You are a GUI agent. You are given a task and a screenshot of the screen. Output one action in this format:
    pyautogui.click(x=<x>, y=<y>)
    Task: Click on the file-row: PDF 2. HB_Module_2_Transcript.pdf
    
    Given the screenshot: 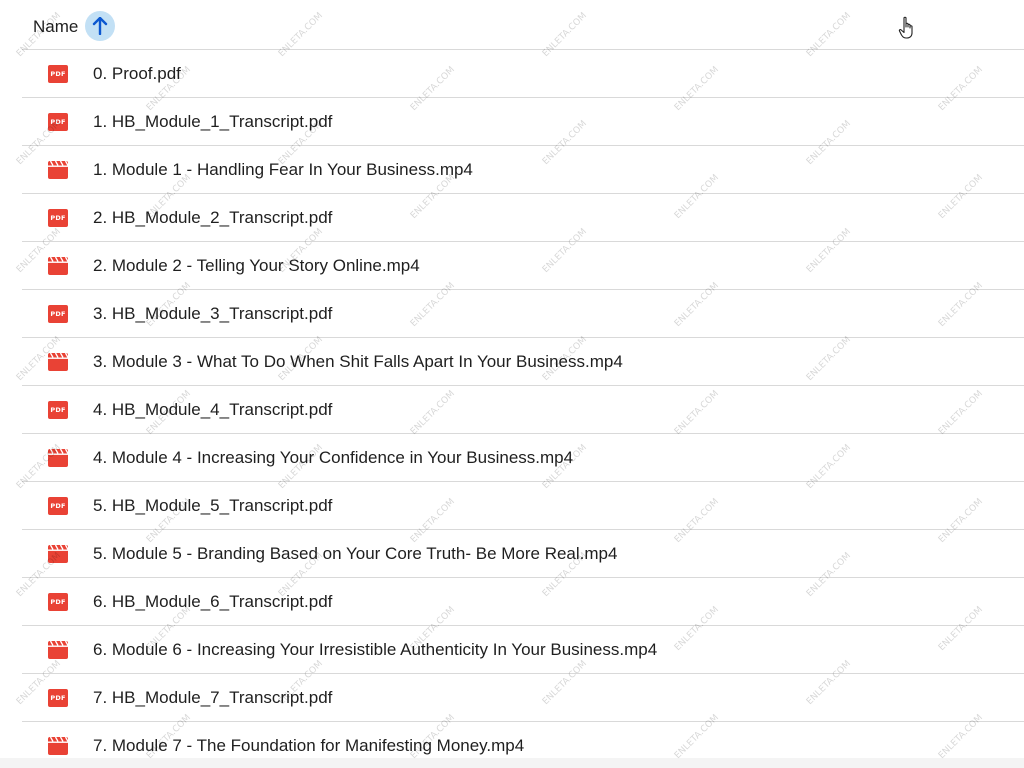 What is the action you would take?
    pyautogui.click(x=523, y=218)
    